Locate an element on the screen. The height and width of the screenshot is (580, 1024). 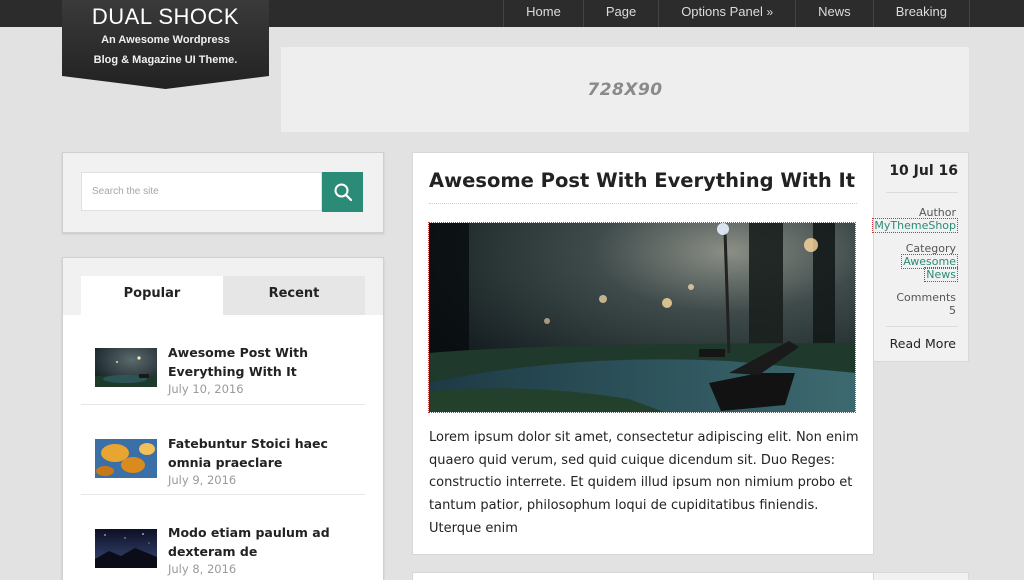
submenu-arrow-icon: » is located at coordinates (770, 12).